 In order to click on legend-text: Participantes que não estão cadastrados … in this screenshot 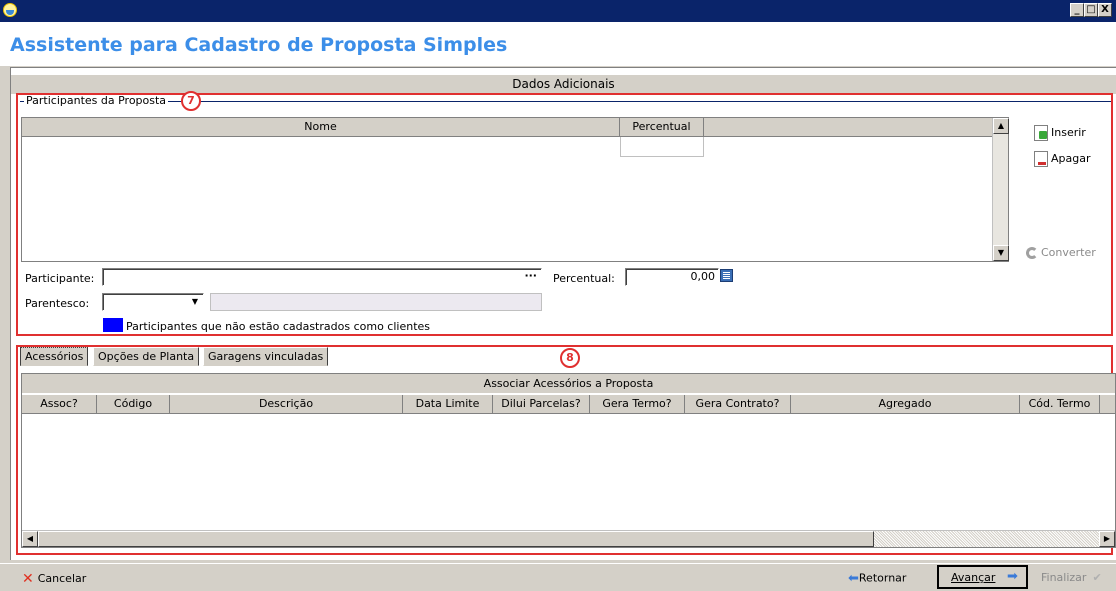, I will do `click(278, 326)`.